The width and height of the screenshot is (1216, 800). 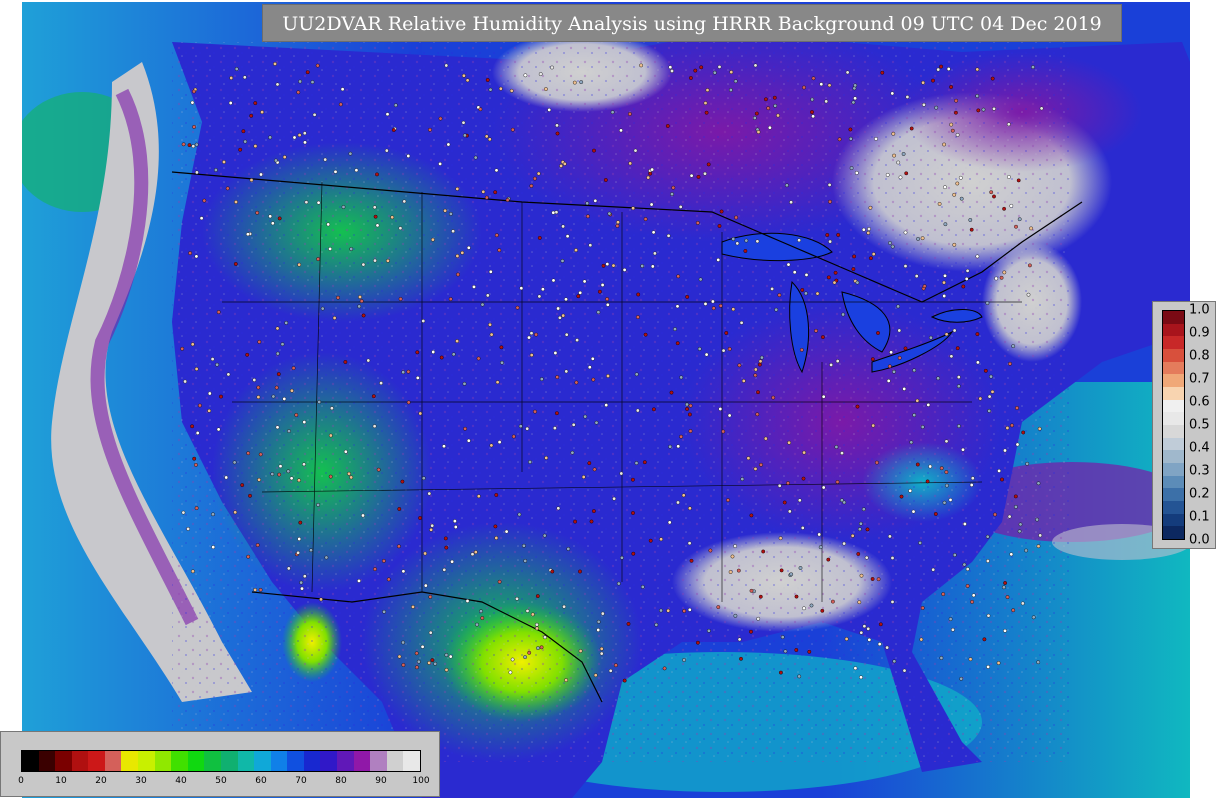 I want to click on increment-tick-label: 0.0, so click(x=1199, y=540).